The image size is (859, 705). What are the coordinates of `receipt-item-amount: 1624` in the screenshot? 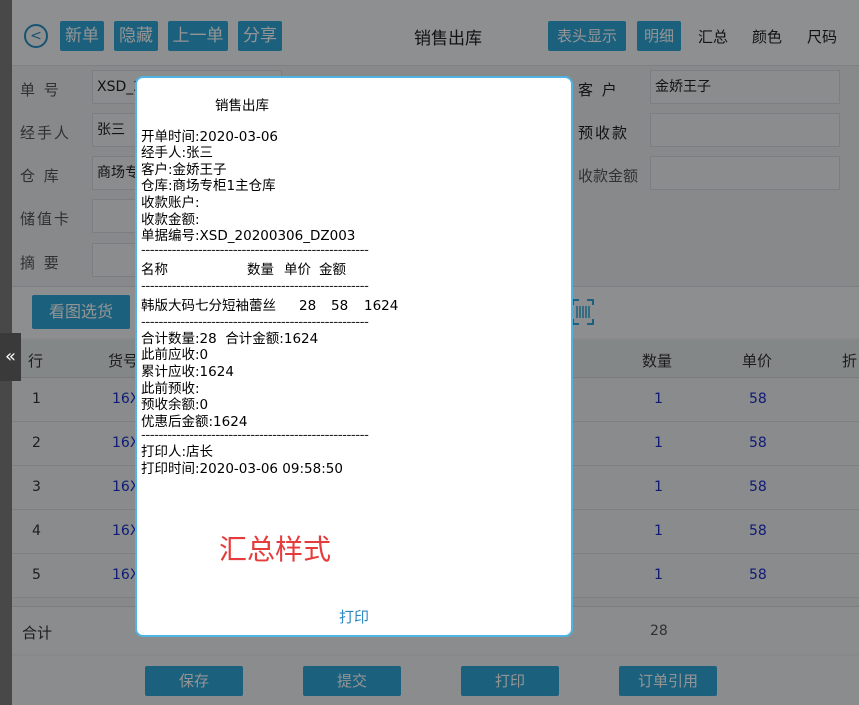 It's located at (381, 305).